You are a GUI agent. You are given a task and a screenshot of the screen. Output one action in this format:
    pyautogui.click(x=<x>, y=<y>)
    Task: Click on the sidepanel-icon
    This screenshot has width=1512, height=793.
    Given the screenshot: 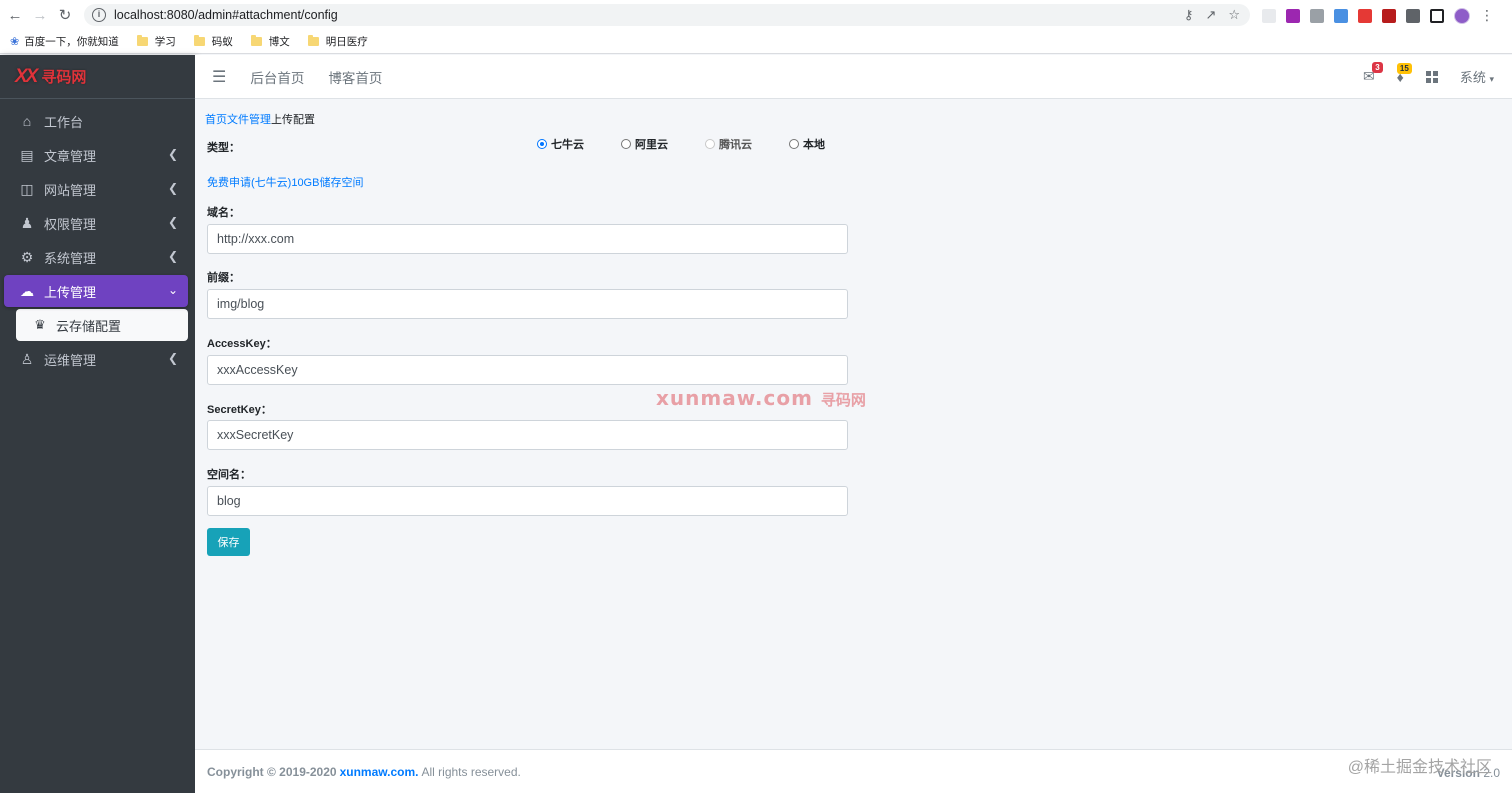 What is the action you would take?
    pyautogui.click(x=1437, y=15)
    